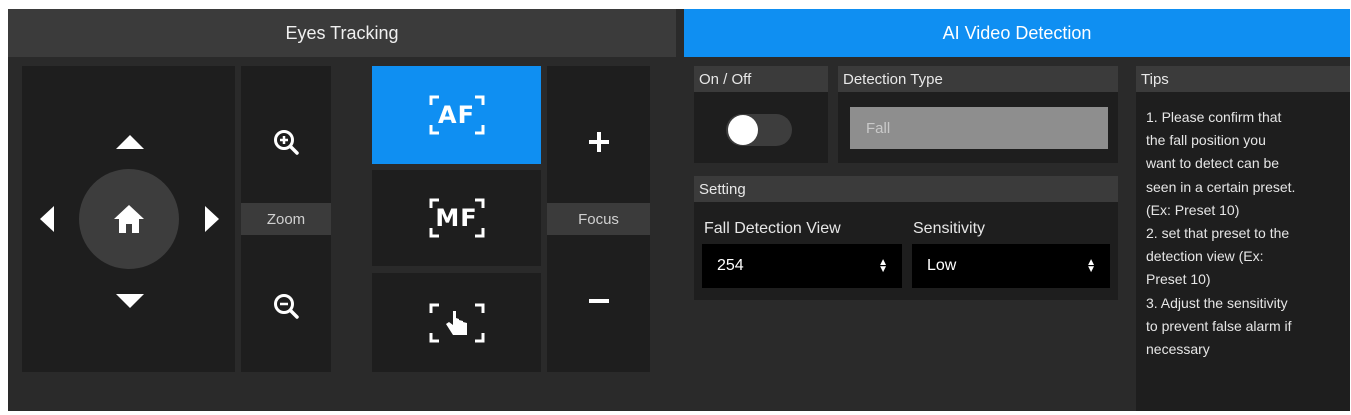  Describe the element at coordinates (1218, 233) in the screenshot. I see `tips-line: 2. set that preset to the` at that location.